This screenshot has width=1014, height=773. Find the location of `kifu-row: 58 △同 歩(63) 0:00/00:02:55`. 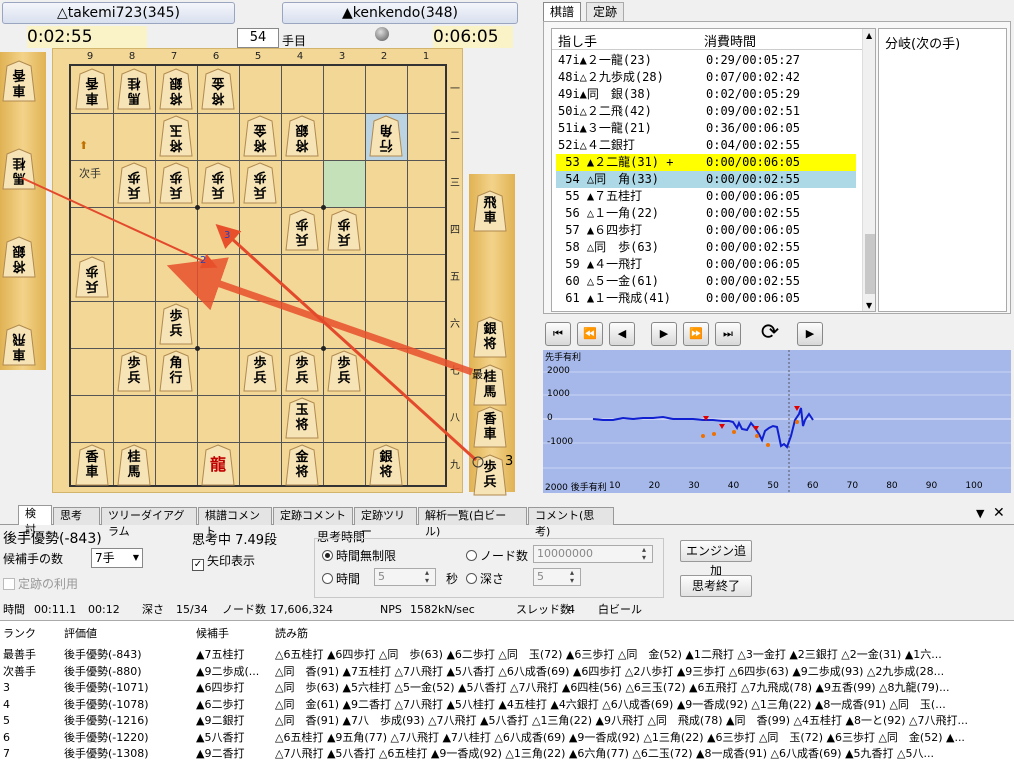

kifu-row: 58 △同 歩(63) 0:00/00:02:55 is located at coordinates (706, 247).